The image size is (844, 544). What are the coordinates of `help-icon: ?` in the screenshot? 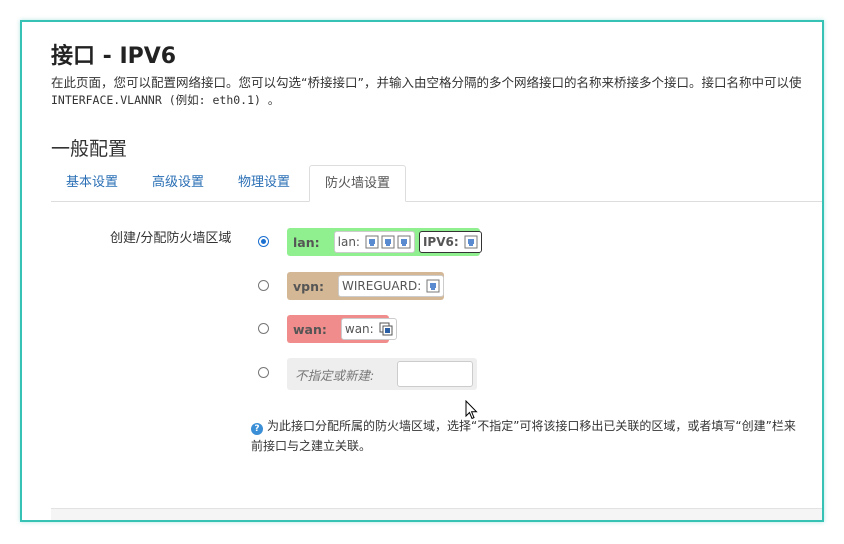 It's located at (257, 429).